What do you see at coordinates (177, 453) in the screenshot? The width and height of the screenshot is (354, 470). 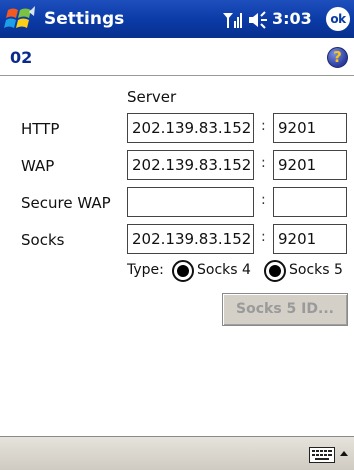 I see `menu-bar` at bounding box center [177, 453].